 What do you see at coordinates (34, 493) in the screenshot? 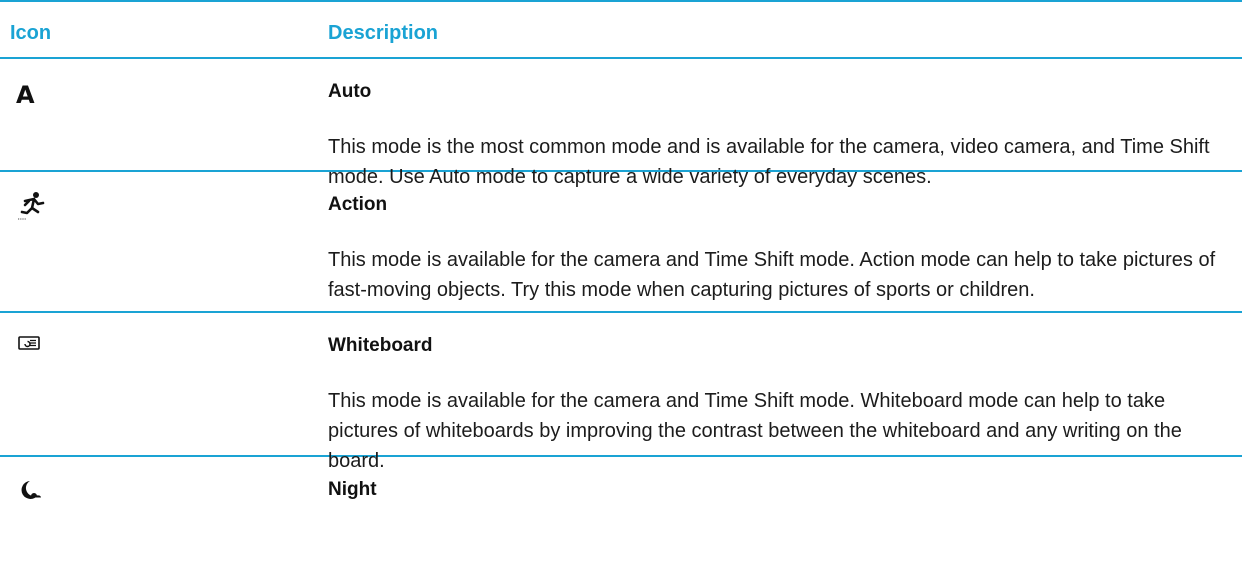
I see `night-moon-icon` at bounding box center [34, 493].